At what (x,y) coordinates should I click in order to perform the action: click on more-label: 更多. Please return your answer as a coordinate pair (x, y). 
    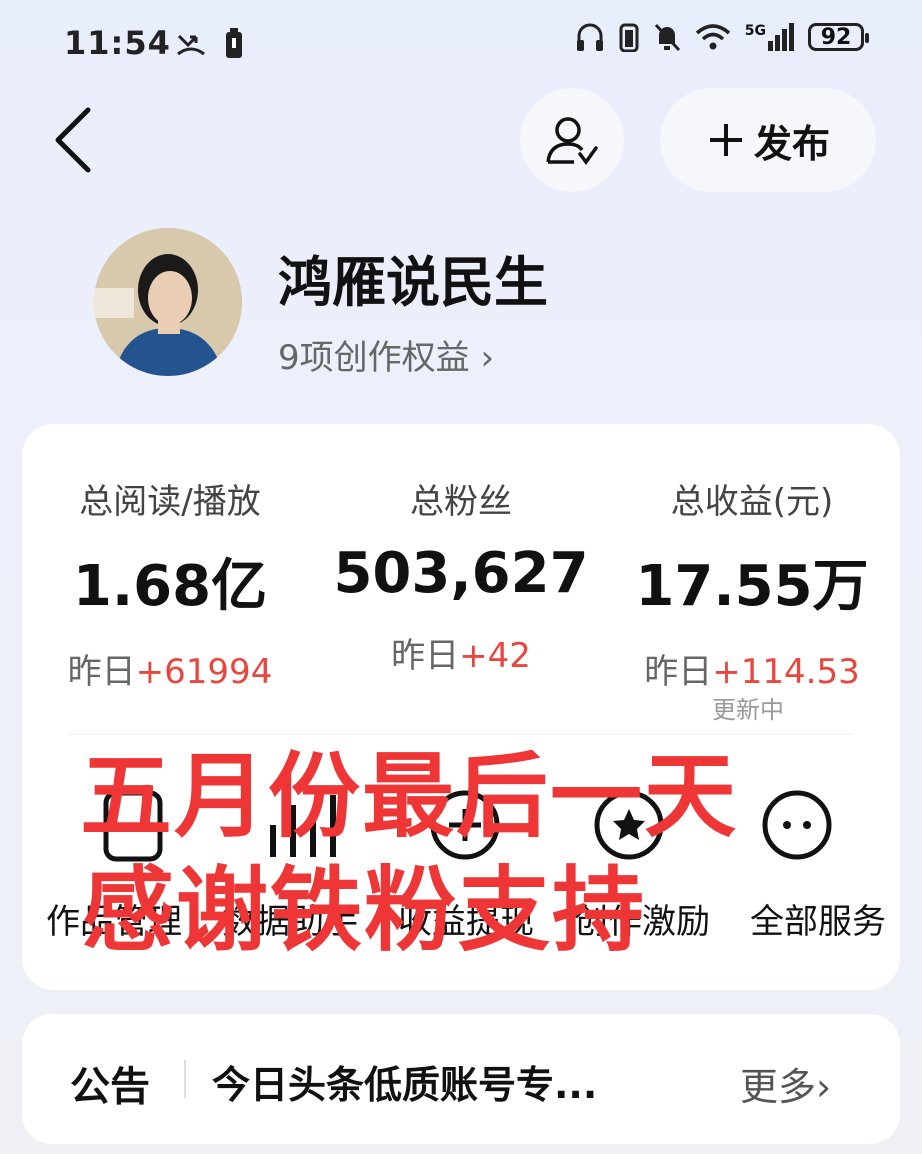
    Looking at the image, I should click on (778, 1087).